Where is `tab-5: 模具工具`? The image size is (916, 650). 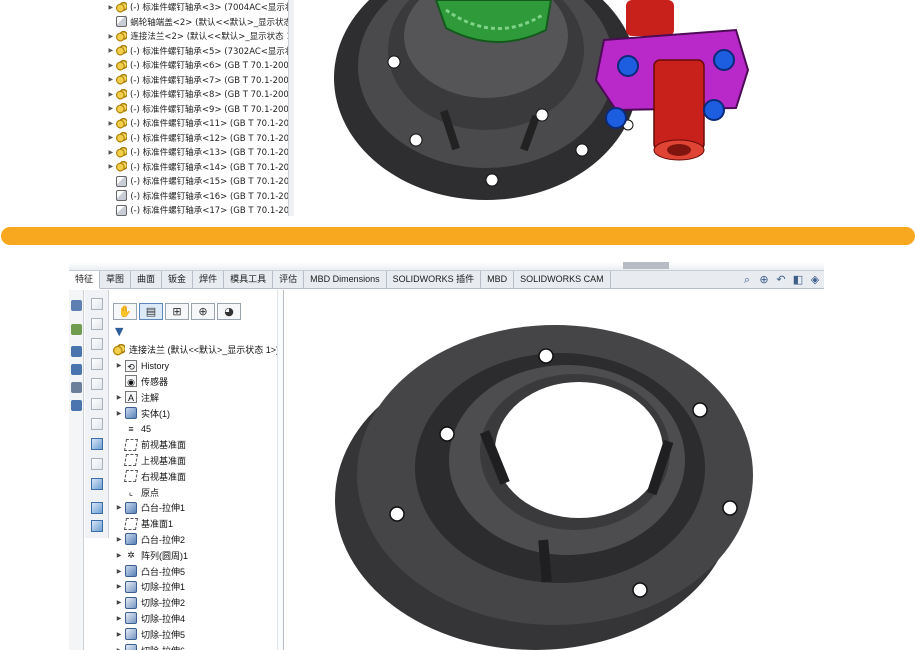
tab-5: 模具工具 is located at coordinates (249, 280).